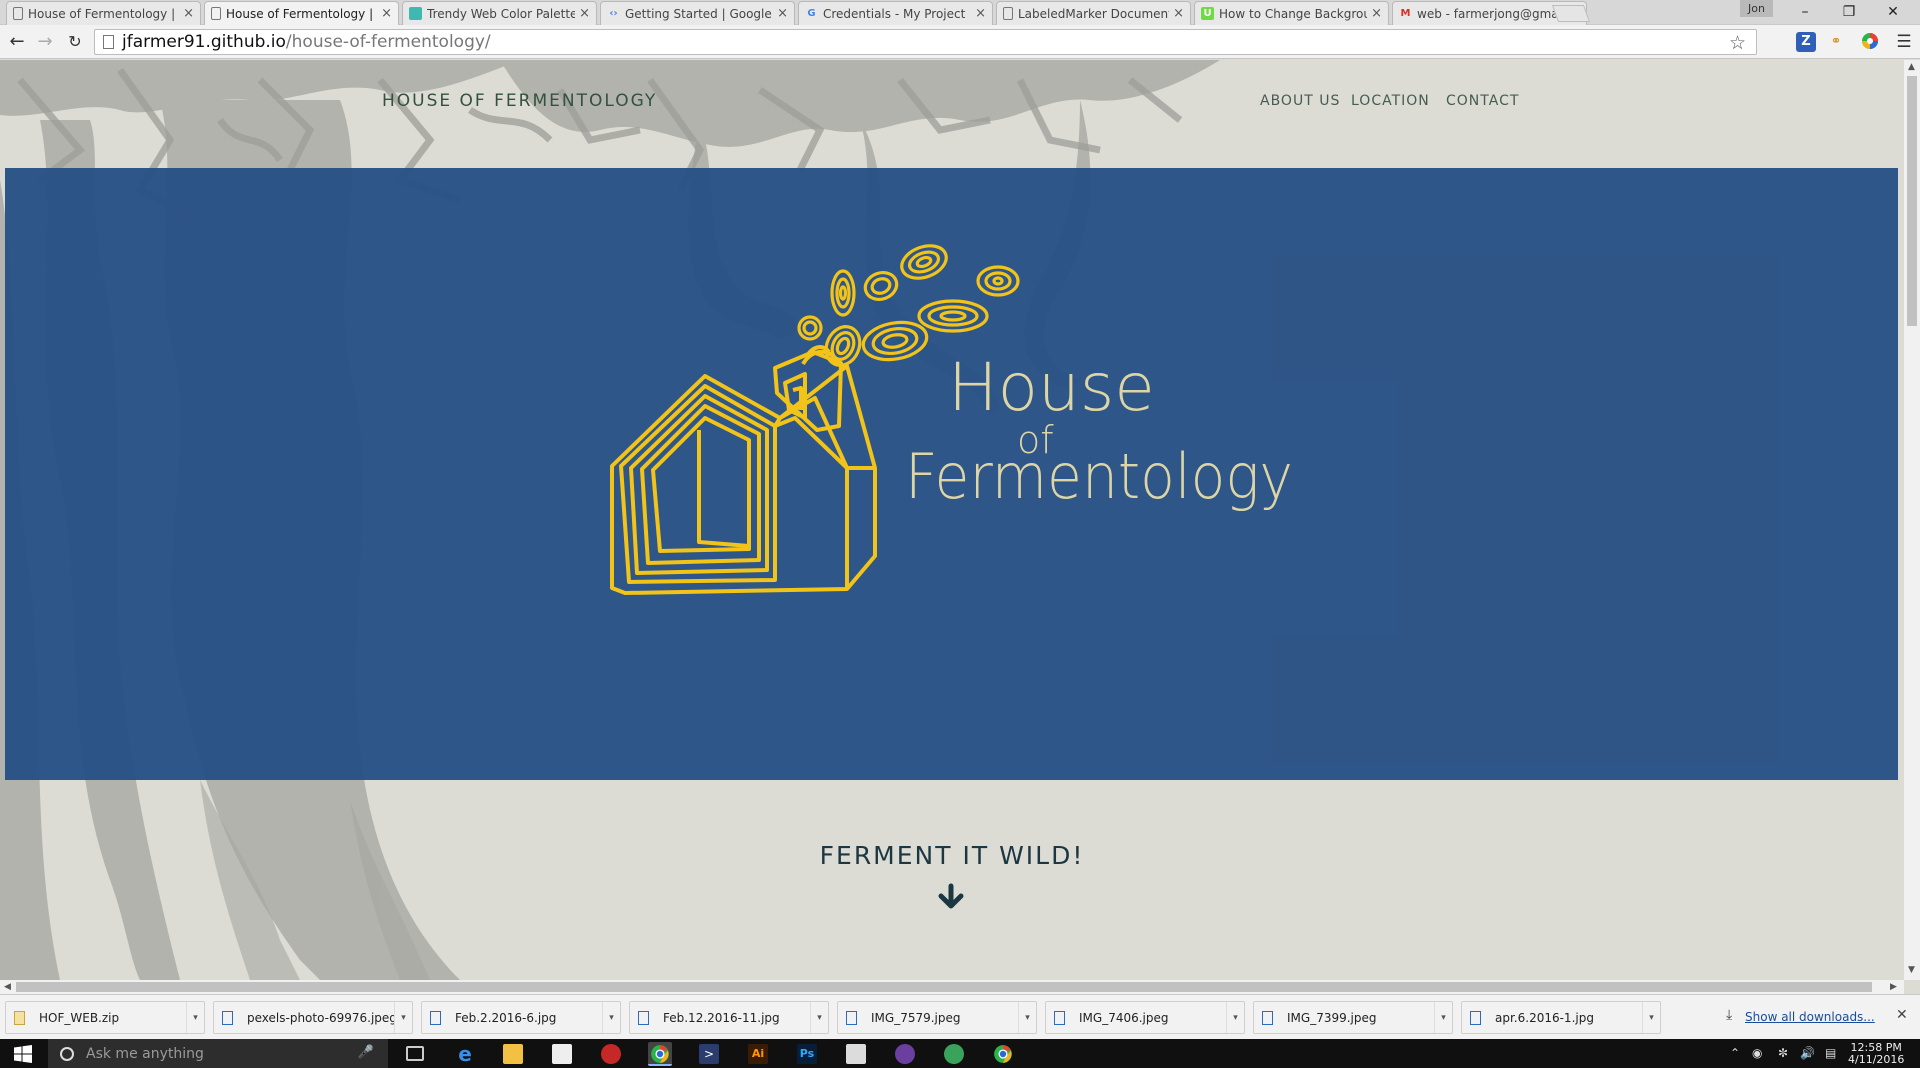  Describe the element at coordinates (499, 13) in the screenshot. I see `browser-tab: Trendy Web Color Palette ×` at that location.